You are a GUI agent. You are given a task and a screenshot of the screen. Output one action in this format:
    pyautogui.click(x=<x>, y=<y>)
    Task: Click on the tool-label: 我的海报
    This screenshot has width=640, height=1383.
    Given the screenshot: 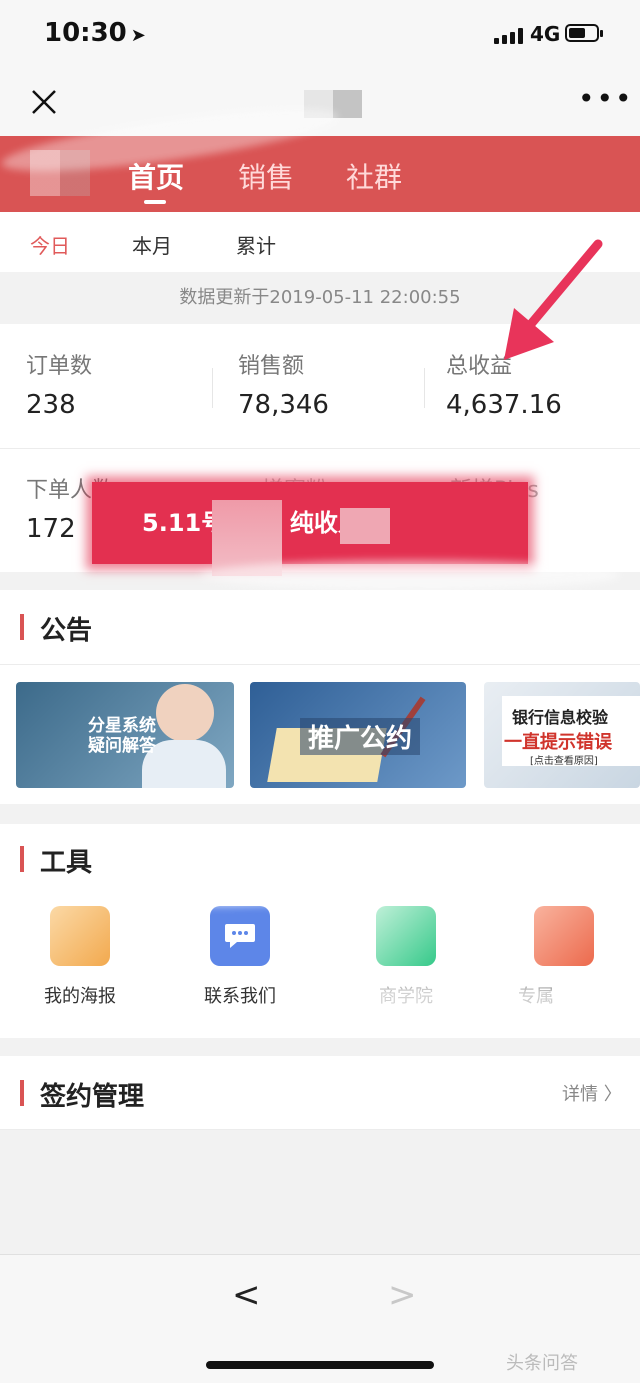 What is the action you would take?
    pyautogui.click(x=80, y=996)
    